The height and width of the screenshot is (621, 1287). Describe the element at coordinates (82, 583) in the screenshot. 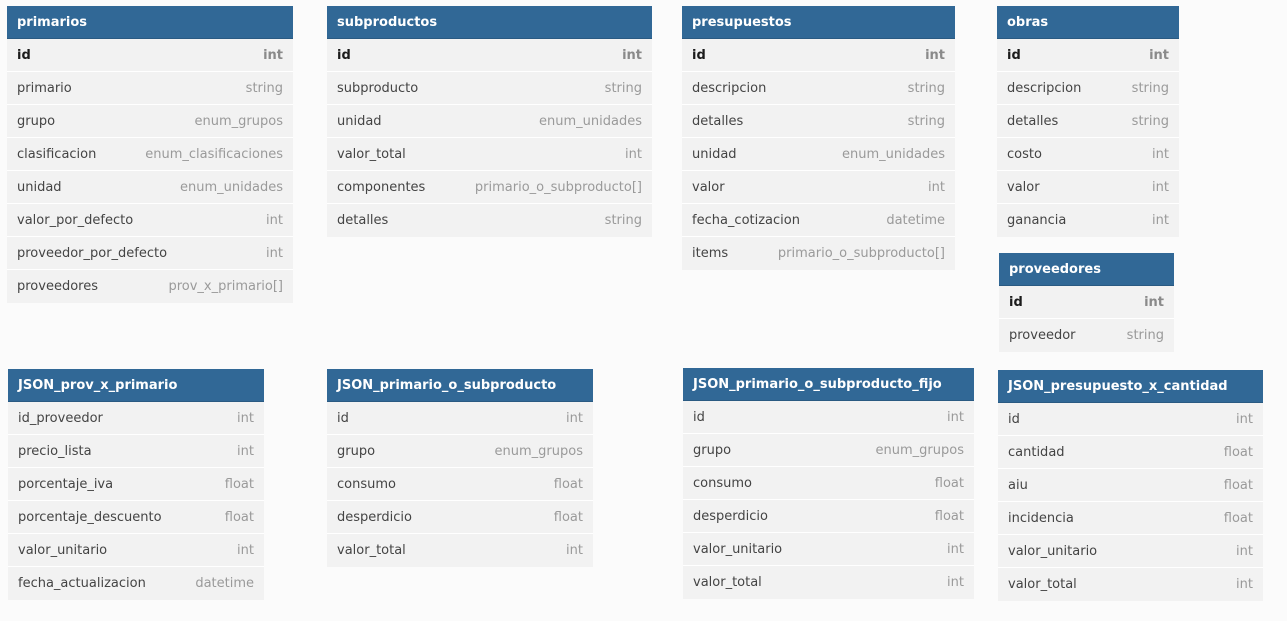

I see `column-name: fecha_actualizacion` at that location.